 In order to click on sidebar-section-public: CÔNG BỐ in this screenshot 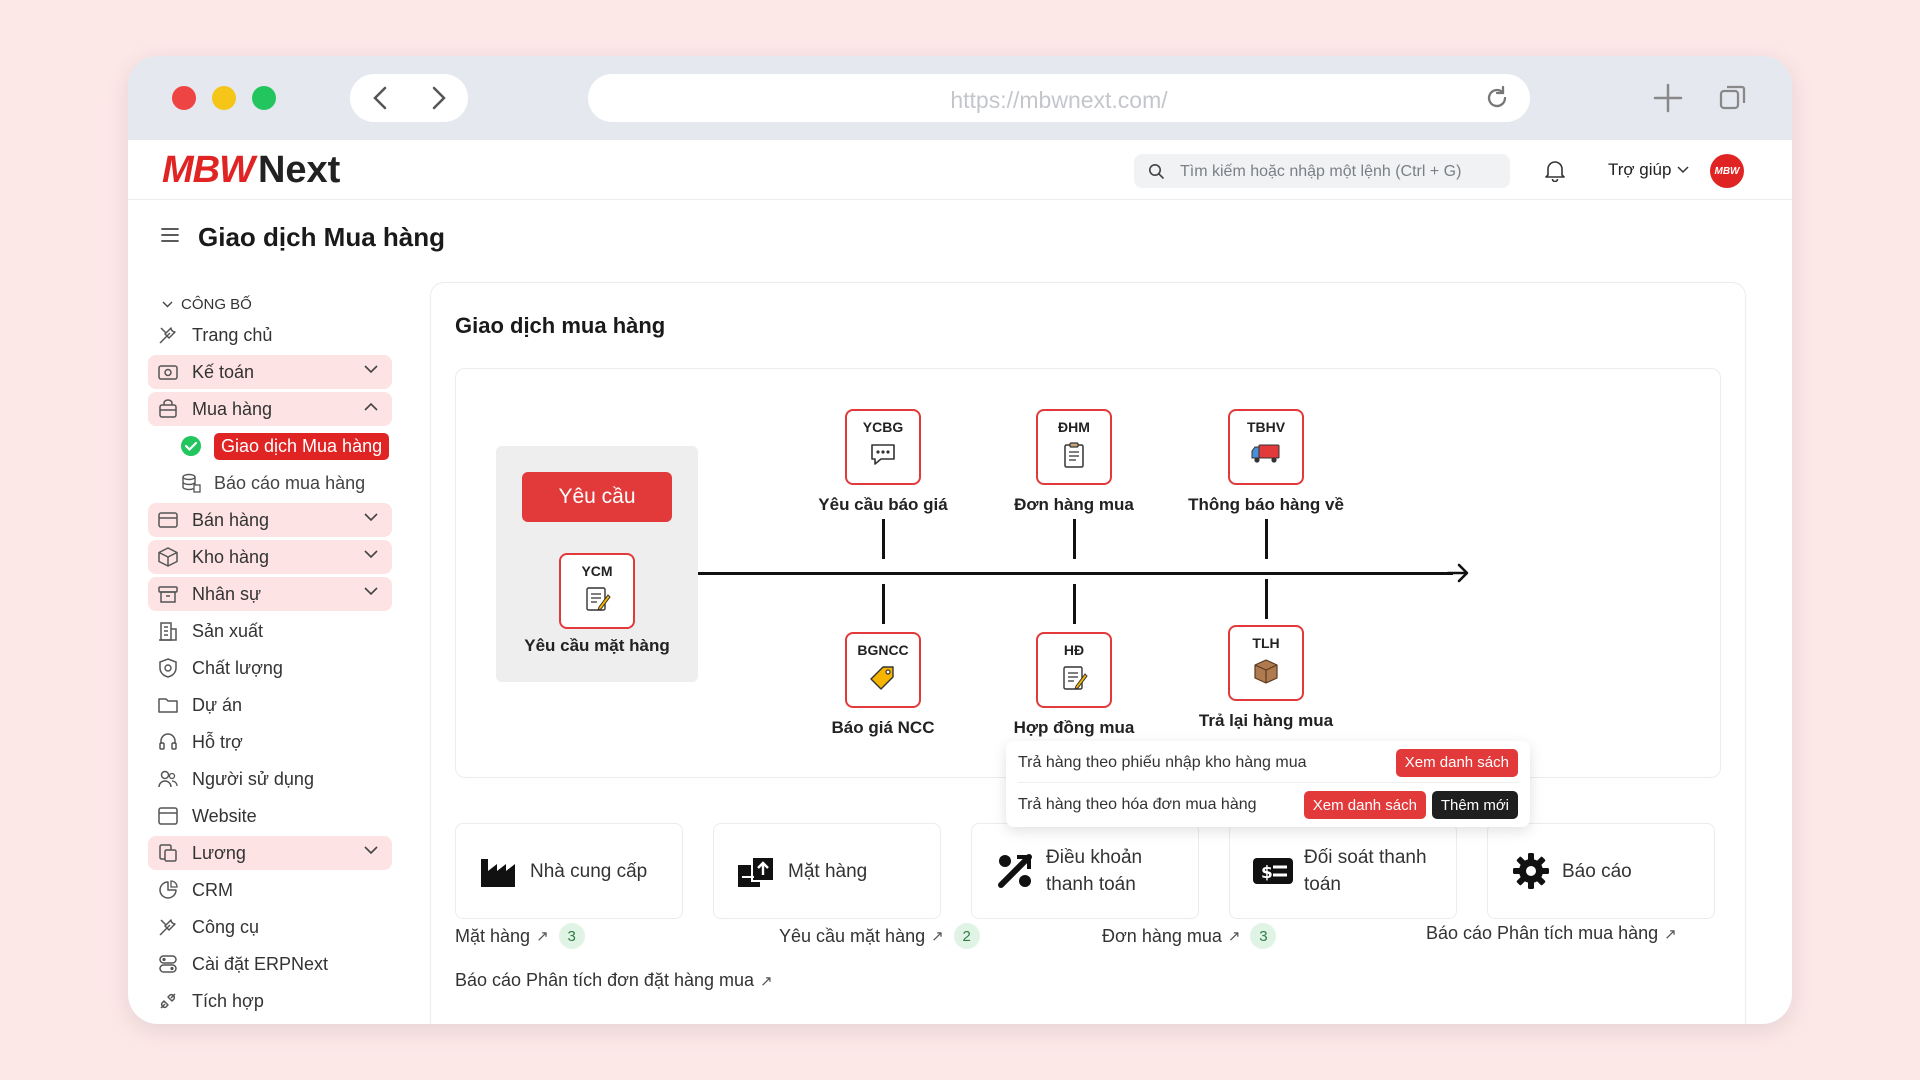, I will do `click(270, 304)`.